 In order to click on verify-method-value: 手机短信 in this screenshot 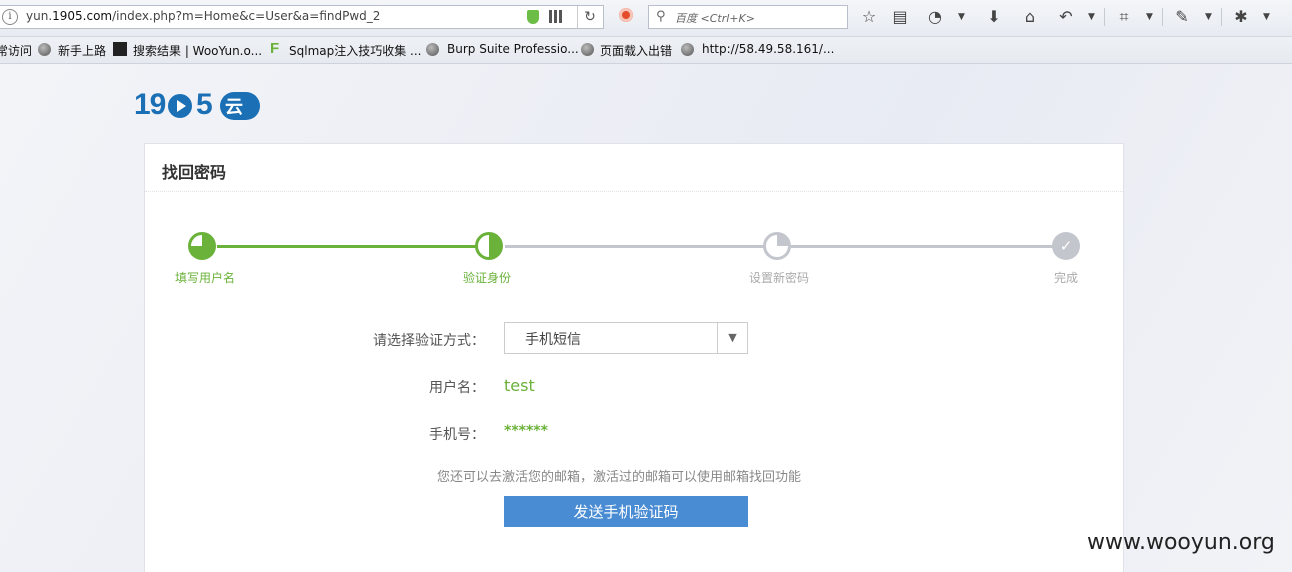, I will do `click(553, 340)`.